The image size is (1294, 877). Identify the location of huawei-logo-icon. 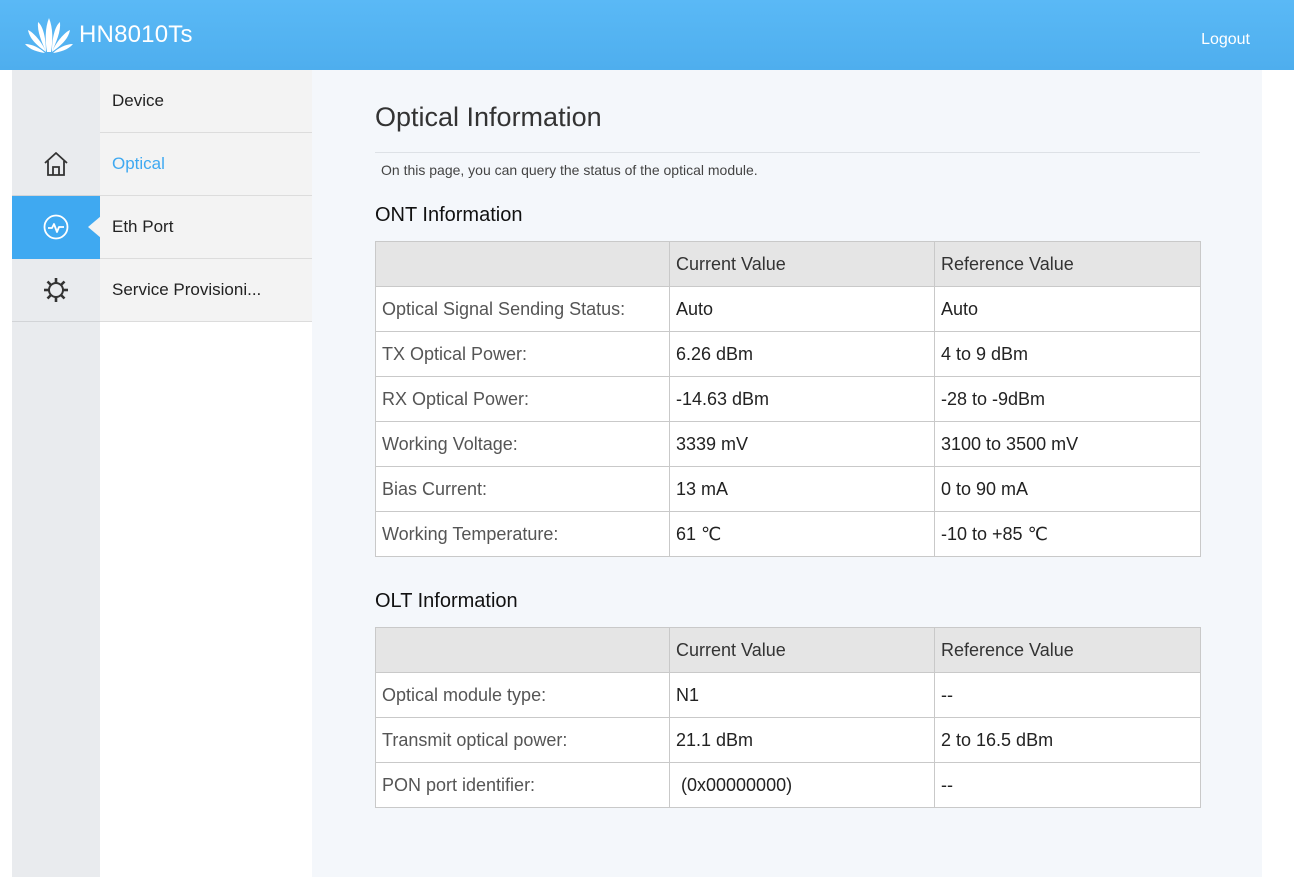
(49, 35).